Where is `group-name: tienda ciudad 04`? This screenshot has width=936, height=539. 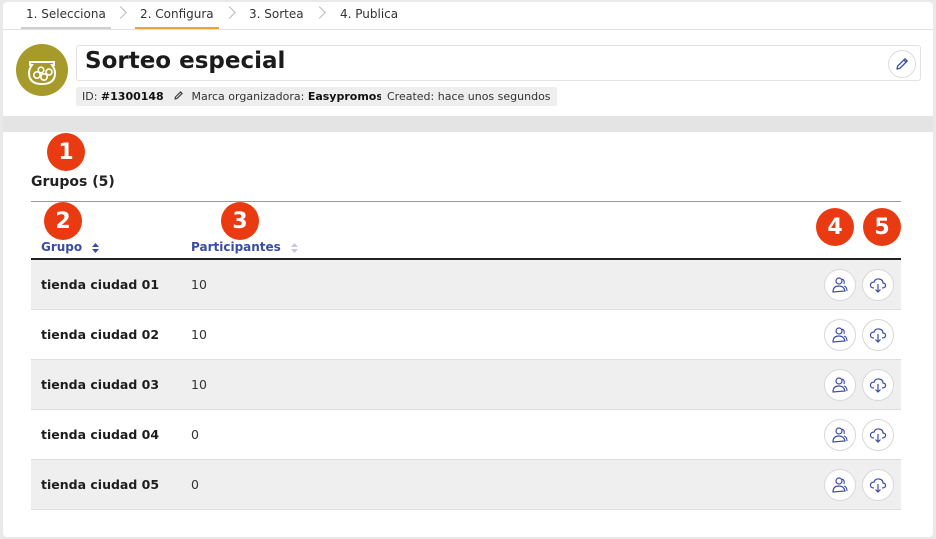
group-name: tienda ciudad 04 is located at coordinates (100, 434).